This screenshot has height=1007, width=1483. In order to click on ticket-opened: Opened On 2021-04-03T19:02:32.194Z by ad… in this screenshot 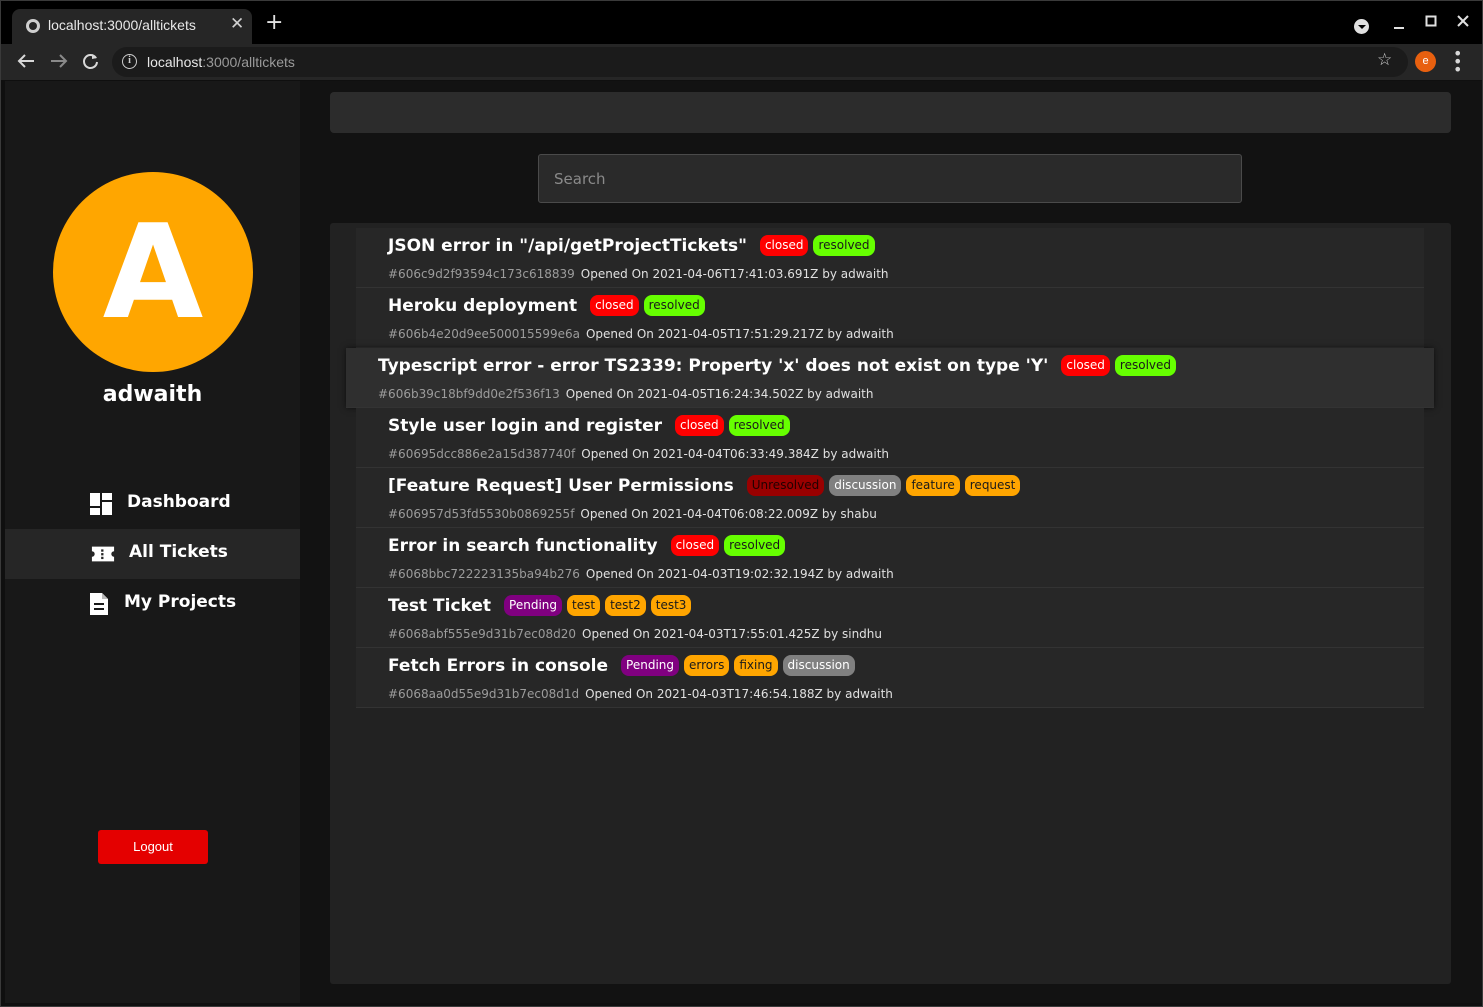, I will do `click(739, 574)`.